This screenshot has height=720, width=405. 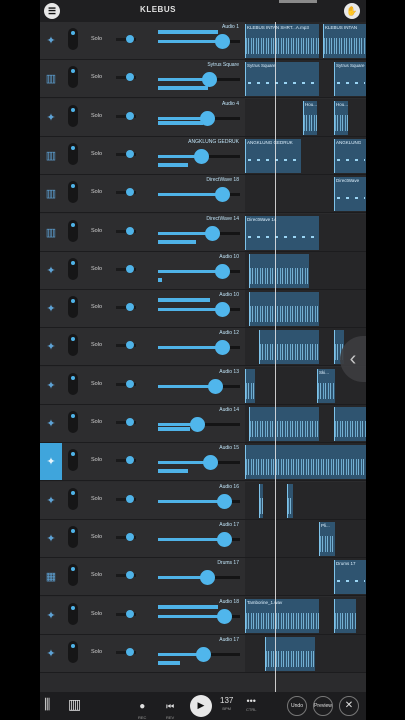 What do you see at coordinates (142, 117) in the screenshot?
I see `track-row: ✦ Solo Audio 4` at bounding box center [142, 117].